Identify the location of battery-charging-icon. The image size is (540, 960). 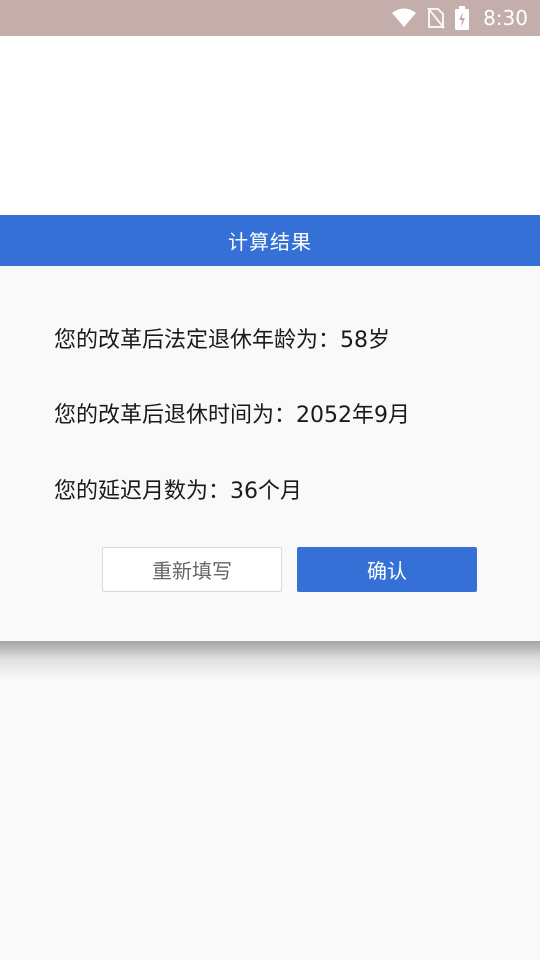
(462, 18).